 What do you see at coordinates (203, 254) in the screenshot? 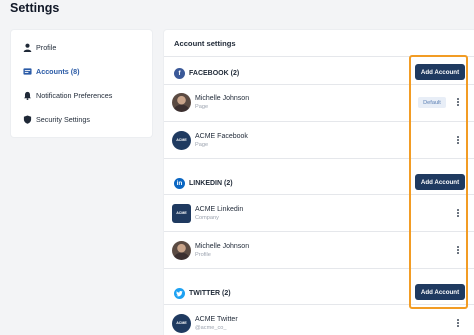
I see `account-type: Profile` at bounding box center [203, 254].